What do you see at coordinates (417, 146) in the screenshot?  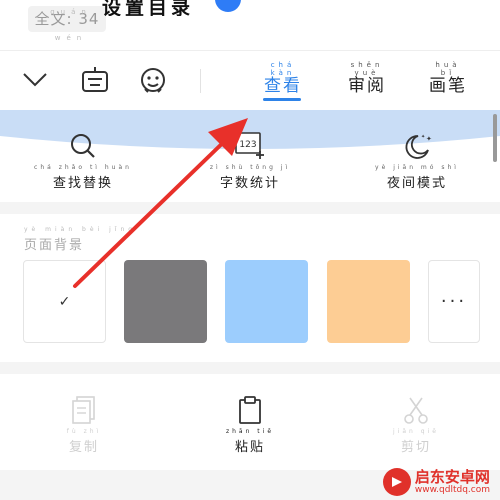 I see `night-mode-icon: ✦ ✦` at bounding box center [417, 146].